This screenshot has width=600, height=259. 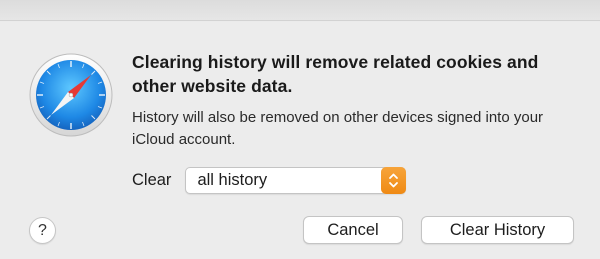 I want to click on dialog-top-edge, so click(x=300, y=10).